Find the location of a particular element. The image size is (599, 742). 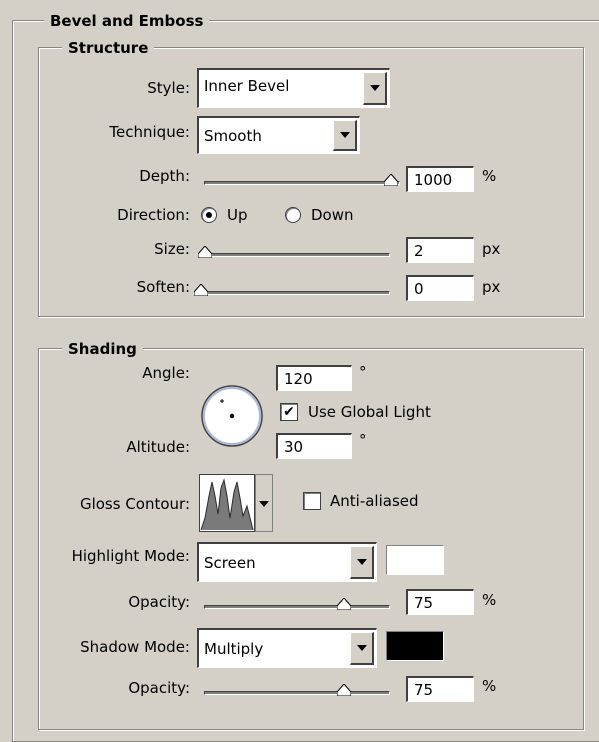

shading-title: Shading is located at coordinates (102, 349).